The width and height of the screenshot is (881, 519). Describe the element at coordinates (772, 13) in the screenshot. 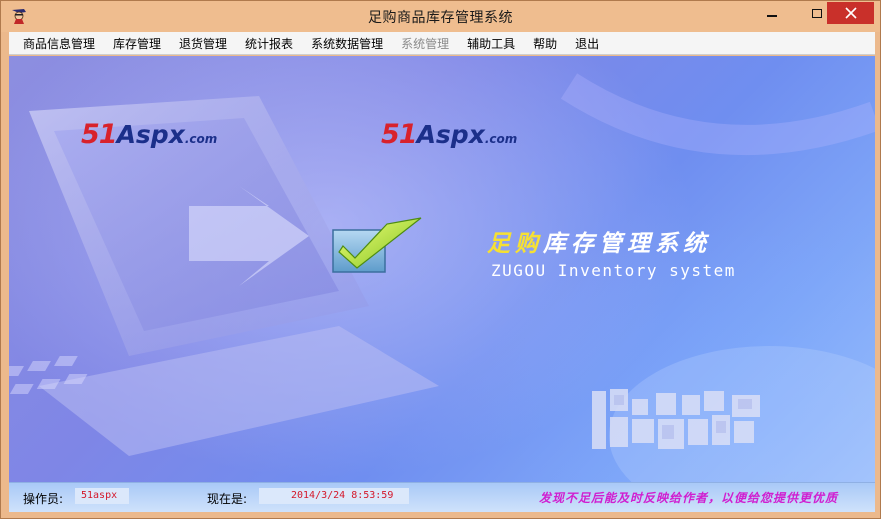

I see `minimize-button` at that location.